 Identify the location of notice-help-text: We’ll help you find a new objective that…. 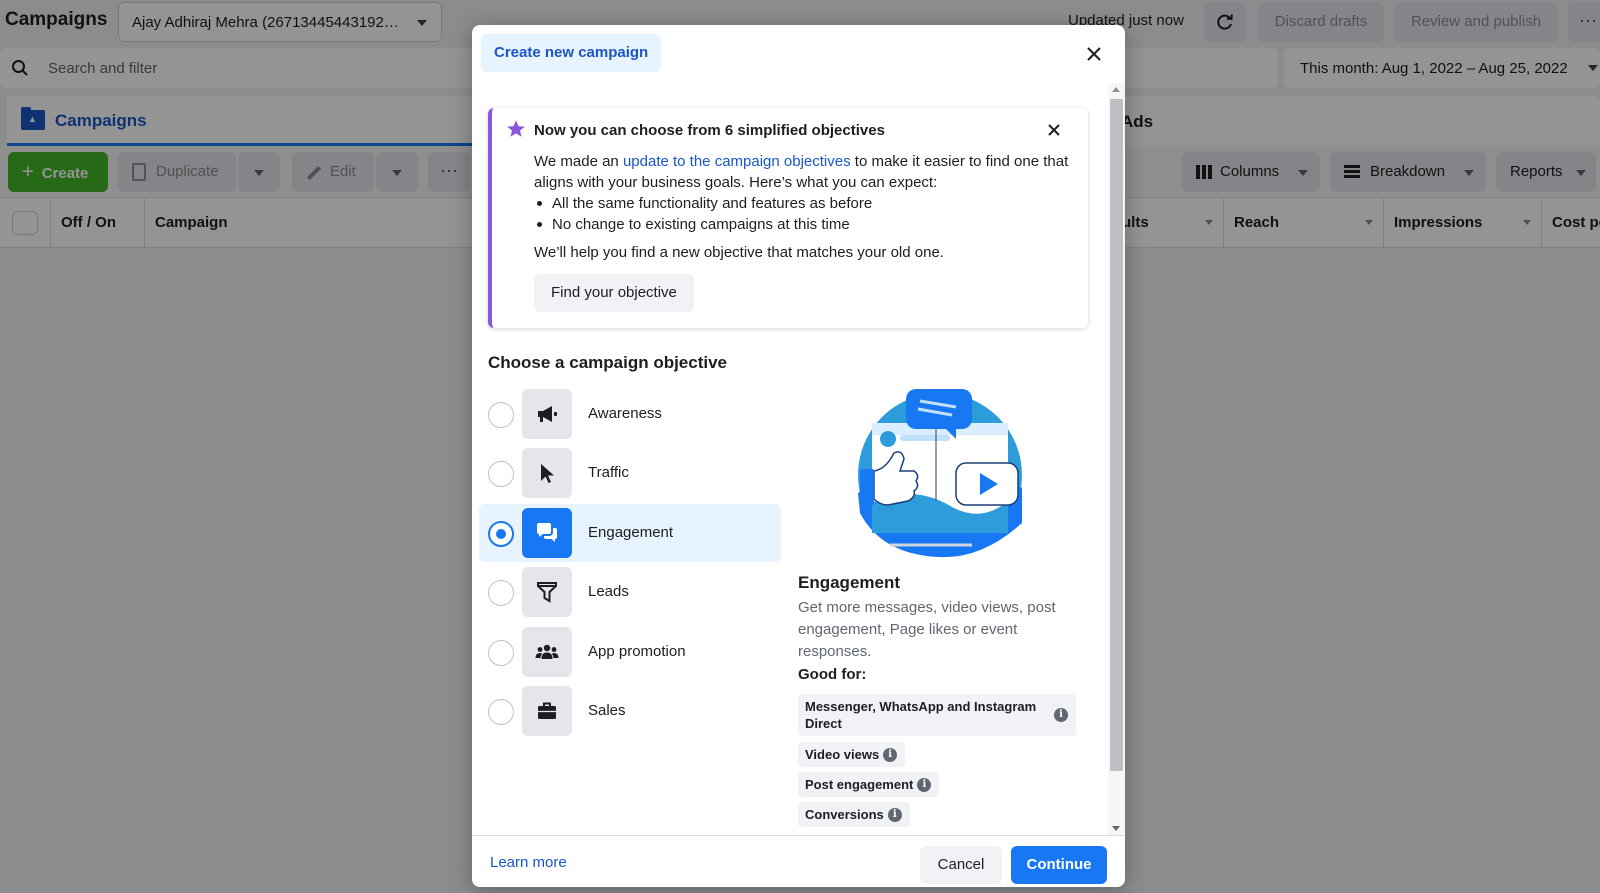
(739, 252).